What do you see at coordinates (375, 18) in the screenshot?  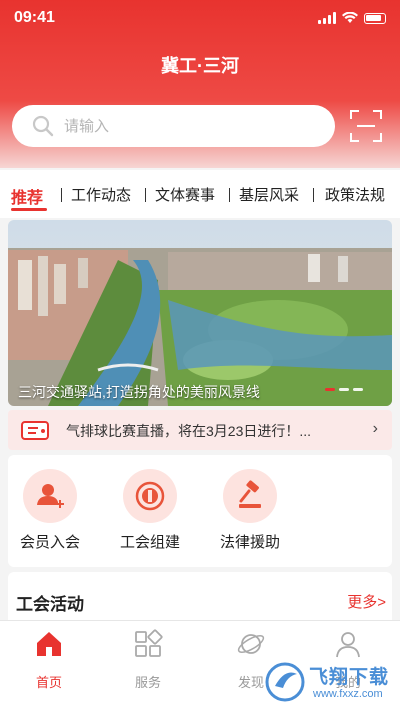 I see `battery-icon` at bounding box center [375, 18].